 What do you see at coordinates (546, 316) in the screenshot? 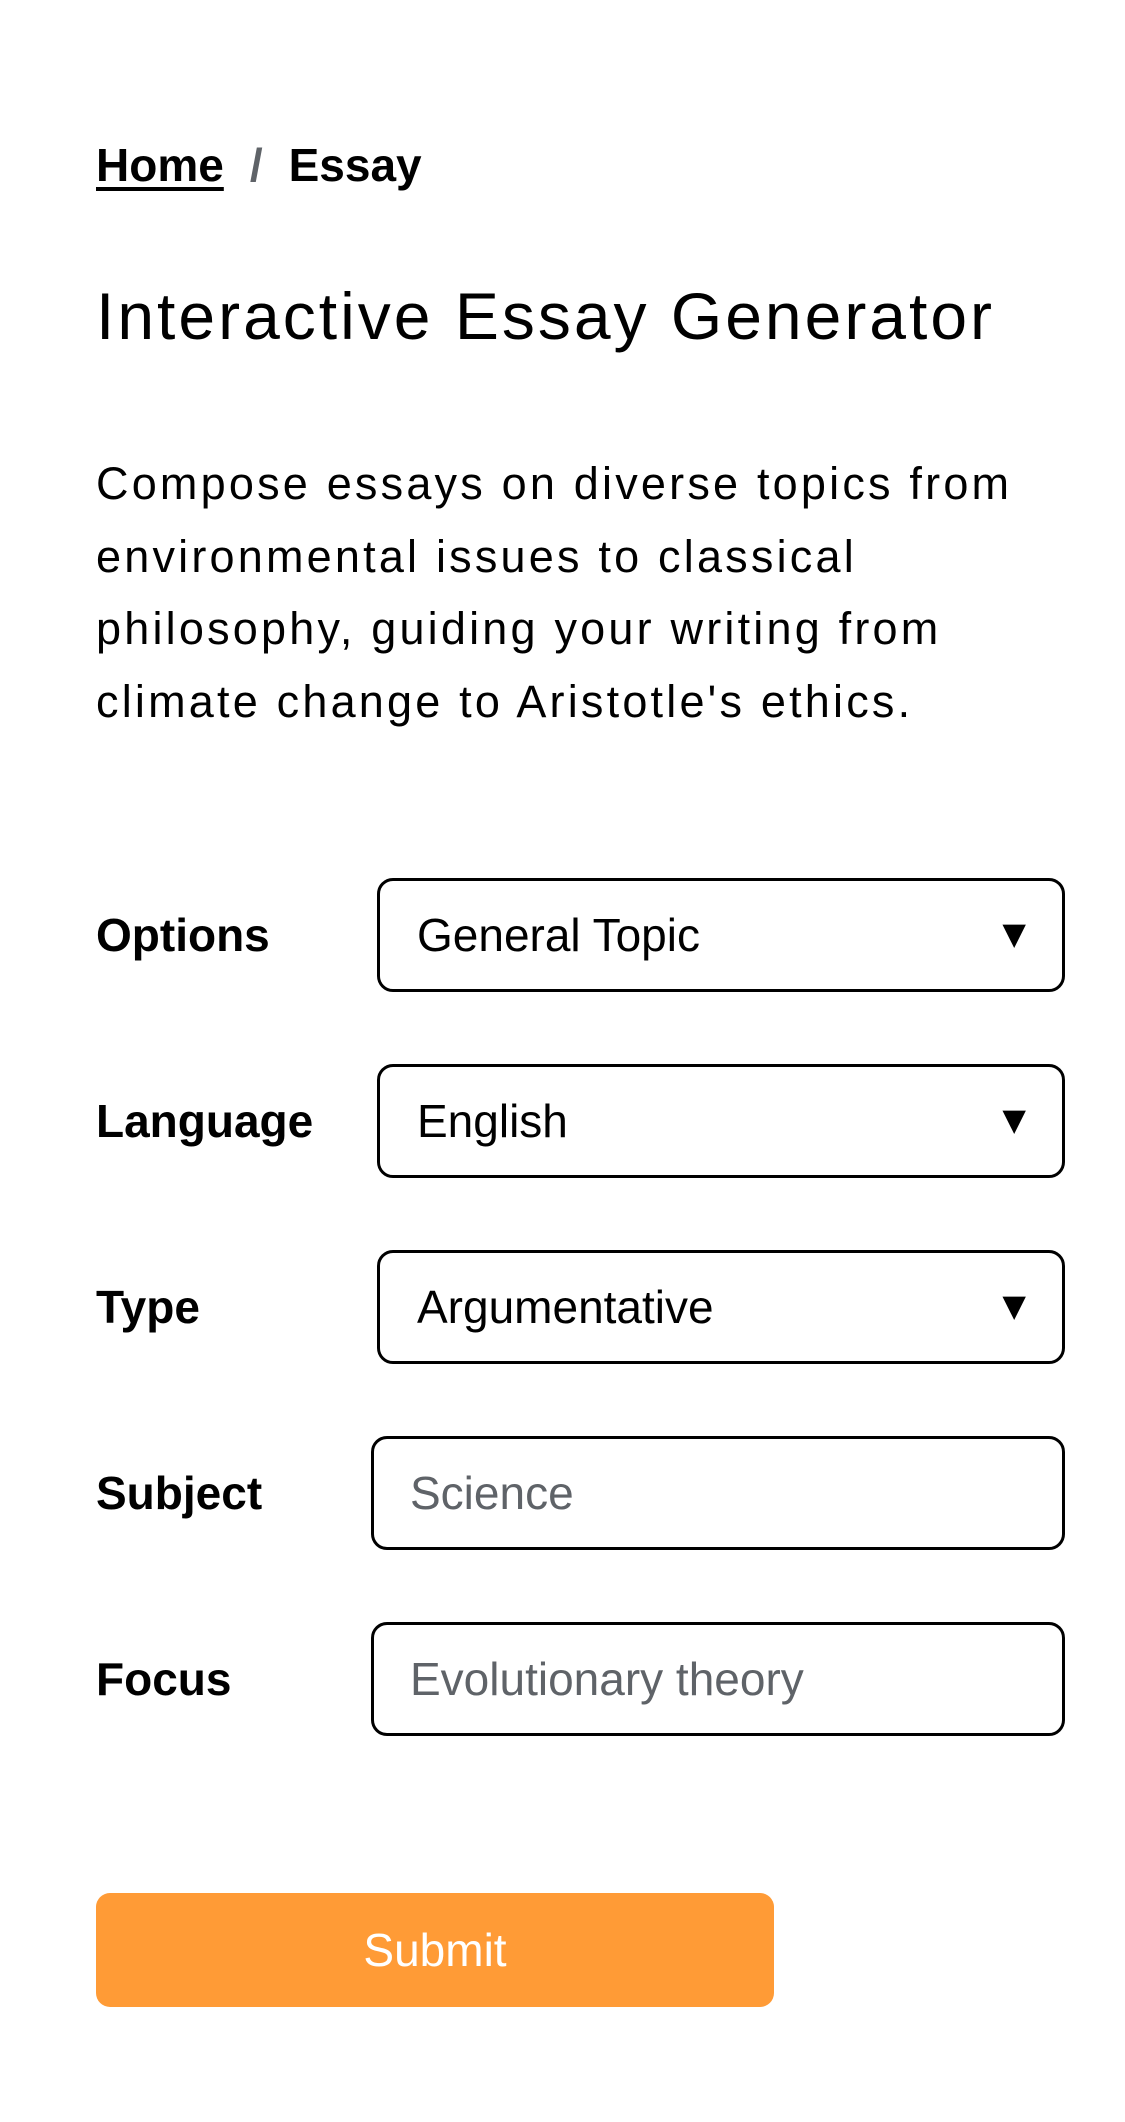
I see `page-title: Interactive Essay Generator` at bounding box center [546, 316].